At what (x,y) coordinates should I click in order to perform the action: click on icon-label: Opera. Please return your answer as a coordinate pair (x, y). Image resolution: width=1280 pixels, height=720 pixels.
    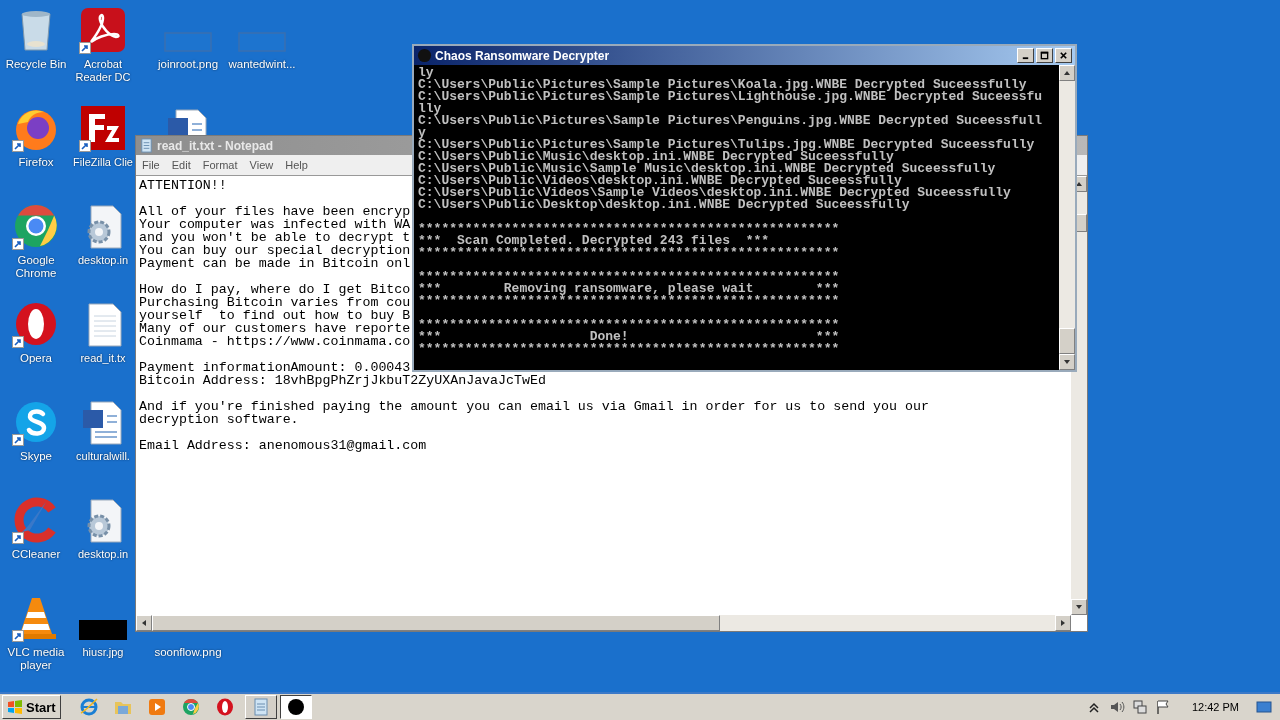
    Looking at the image, I should click on (36, 358).